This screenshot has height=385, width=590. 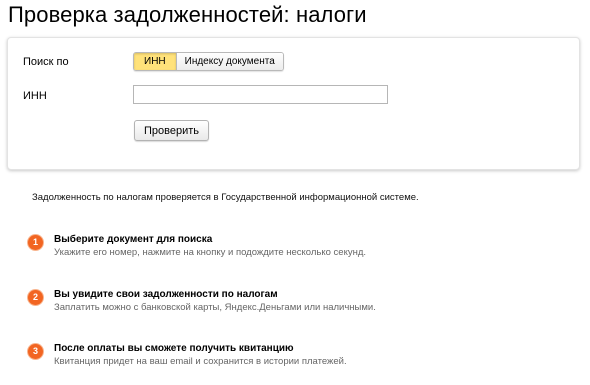 I want to click on step-title: Выберите документ для поиска, so click(x=133, y=239).